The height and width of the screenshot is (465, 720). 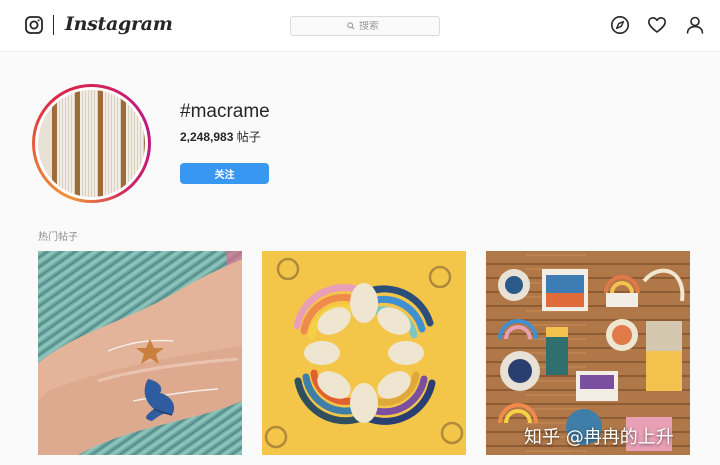 I want to click on top-posts-label: 热门帖子, so click(x=58, y=237).